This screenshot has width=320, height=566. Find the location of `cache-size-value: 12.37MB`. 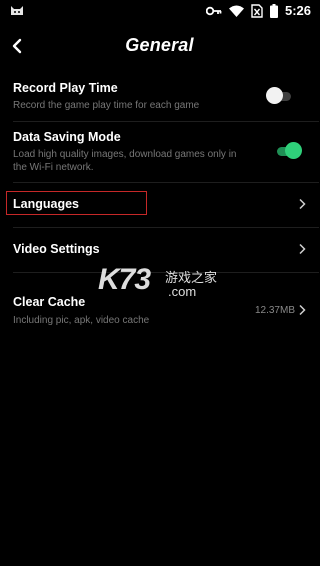

cache-size-value: 12.37MB is located at coordinates (274, 310).